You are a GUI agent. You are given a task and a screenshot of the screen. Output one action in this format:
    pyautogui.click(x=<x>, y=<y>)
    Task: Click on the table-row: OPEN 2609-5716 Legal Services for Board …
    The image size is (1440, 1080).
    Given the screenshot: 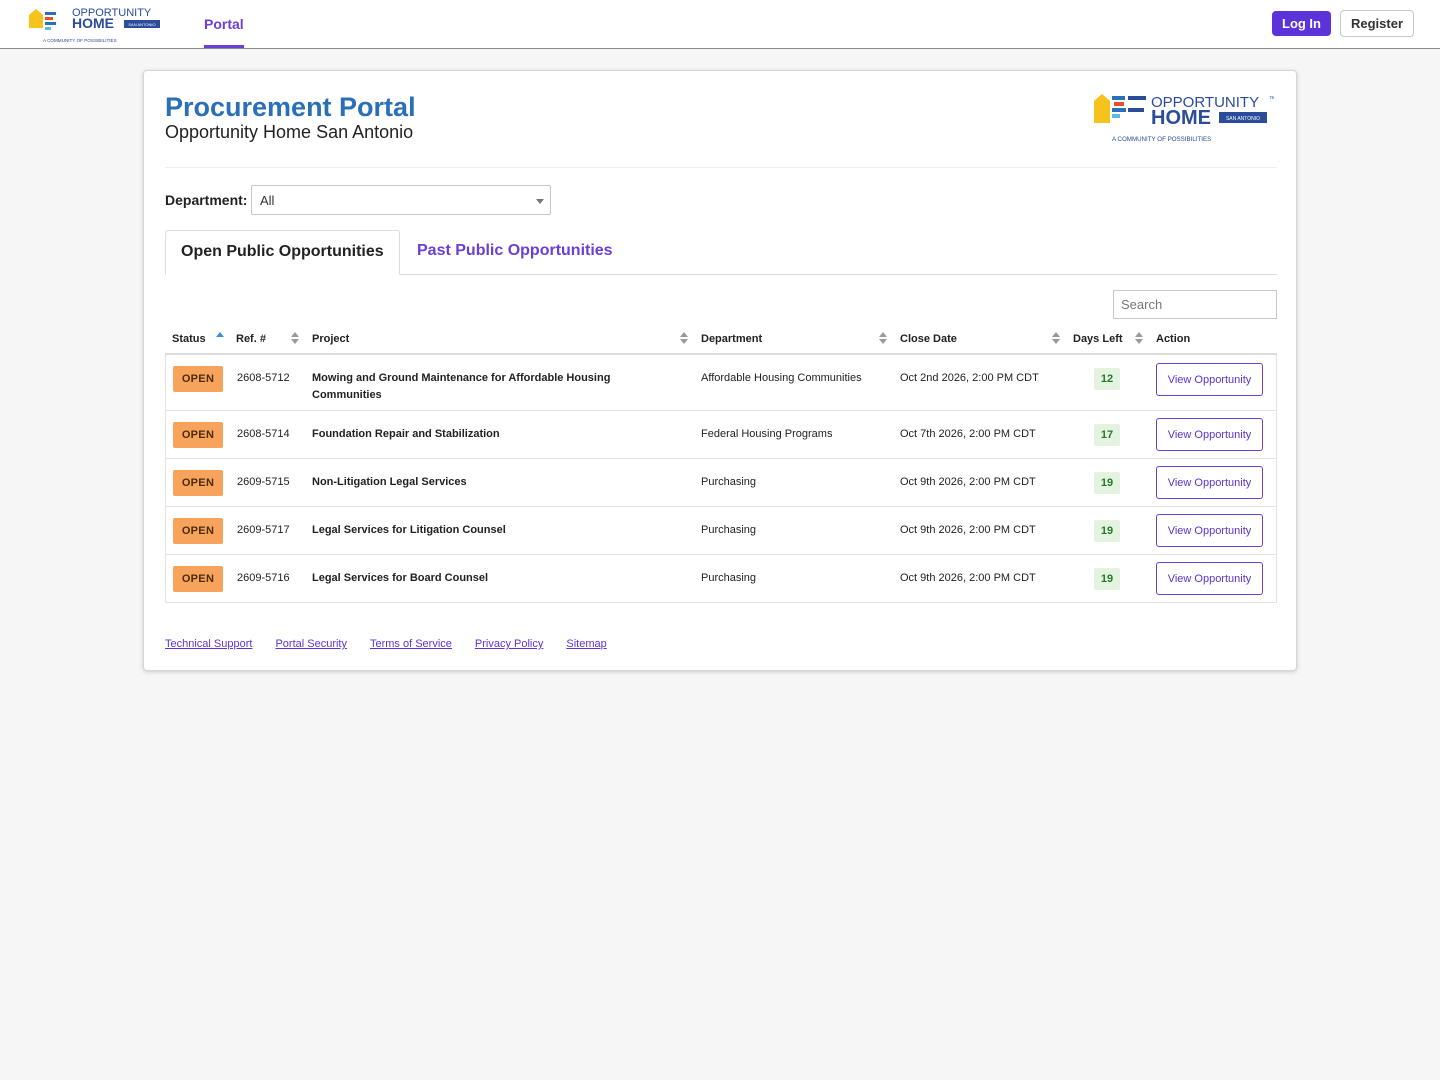 What is the action you would take?
    pyautogui.click(x=721, y=579)
    